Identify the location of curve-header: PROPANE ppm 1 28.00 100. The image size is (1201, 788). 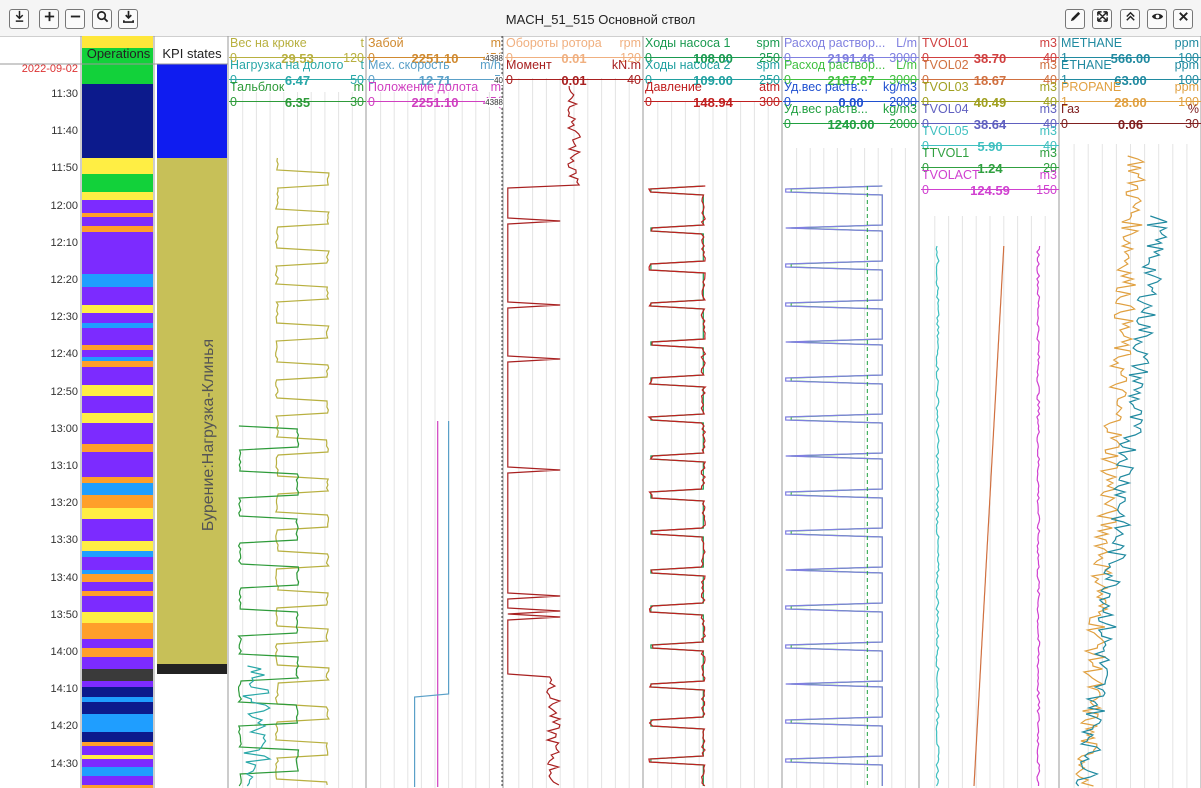
(1130, 95).